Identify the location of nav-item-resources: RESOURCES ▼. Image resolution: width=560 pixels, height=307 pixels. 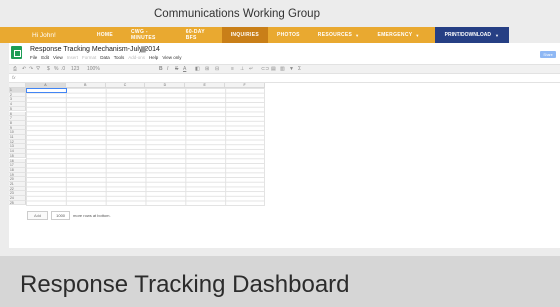
(339, 35).